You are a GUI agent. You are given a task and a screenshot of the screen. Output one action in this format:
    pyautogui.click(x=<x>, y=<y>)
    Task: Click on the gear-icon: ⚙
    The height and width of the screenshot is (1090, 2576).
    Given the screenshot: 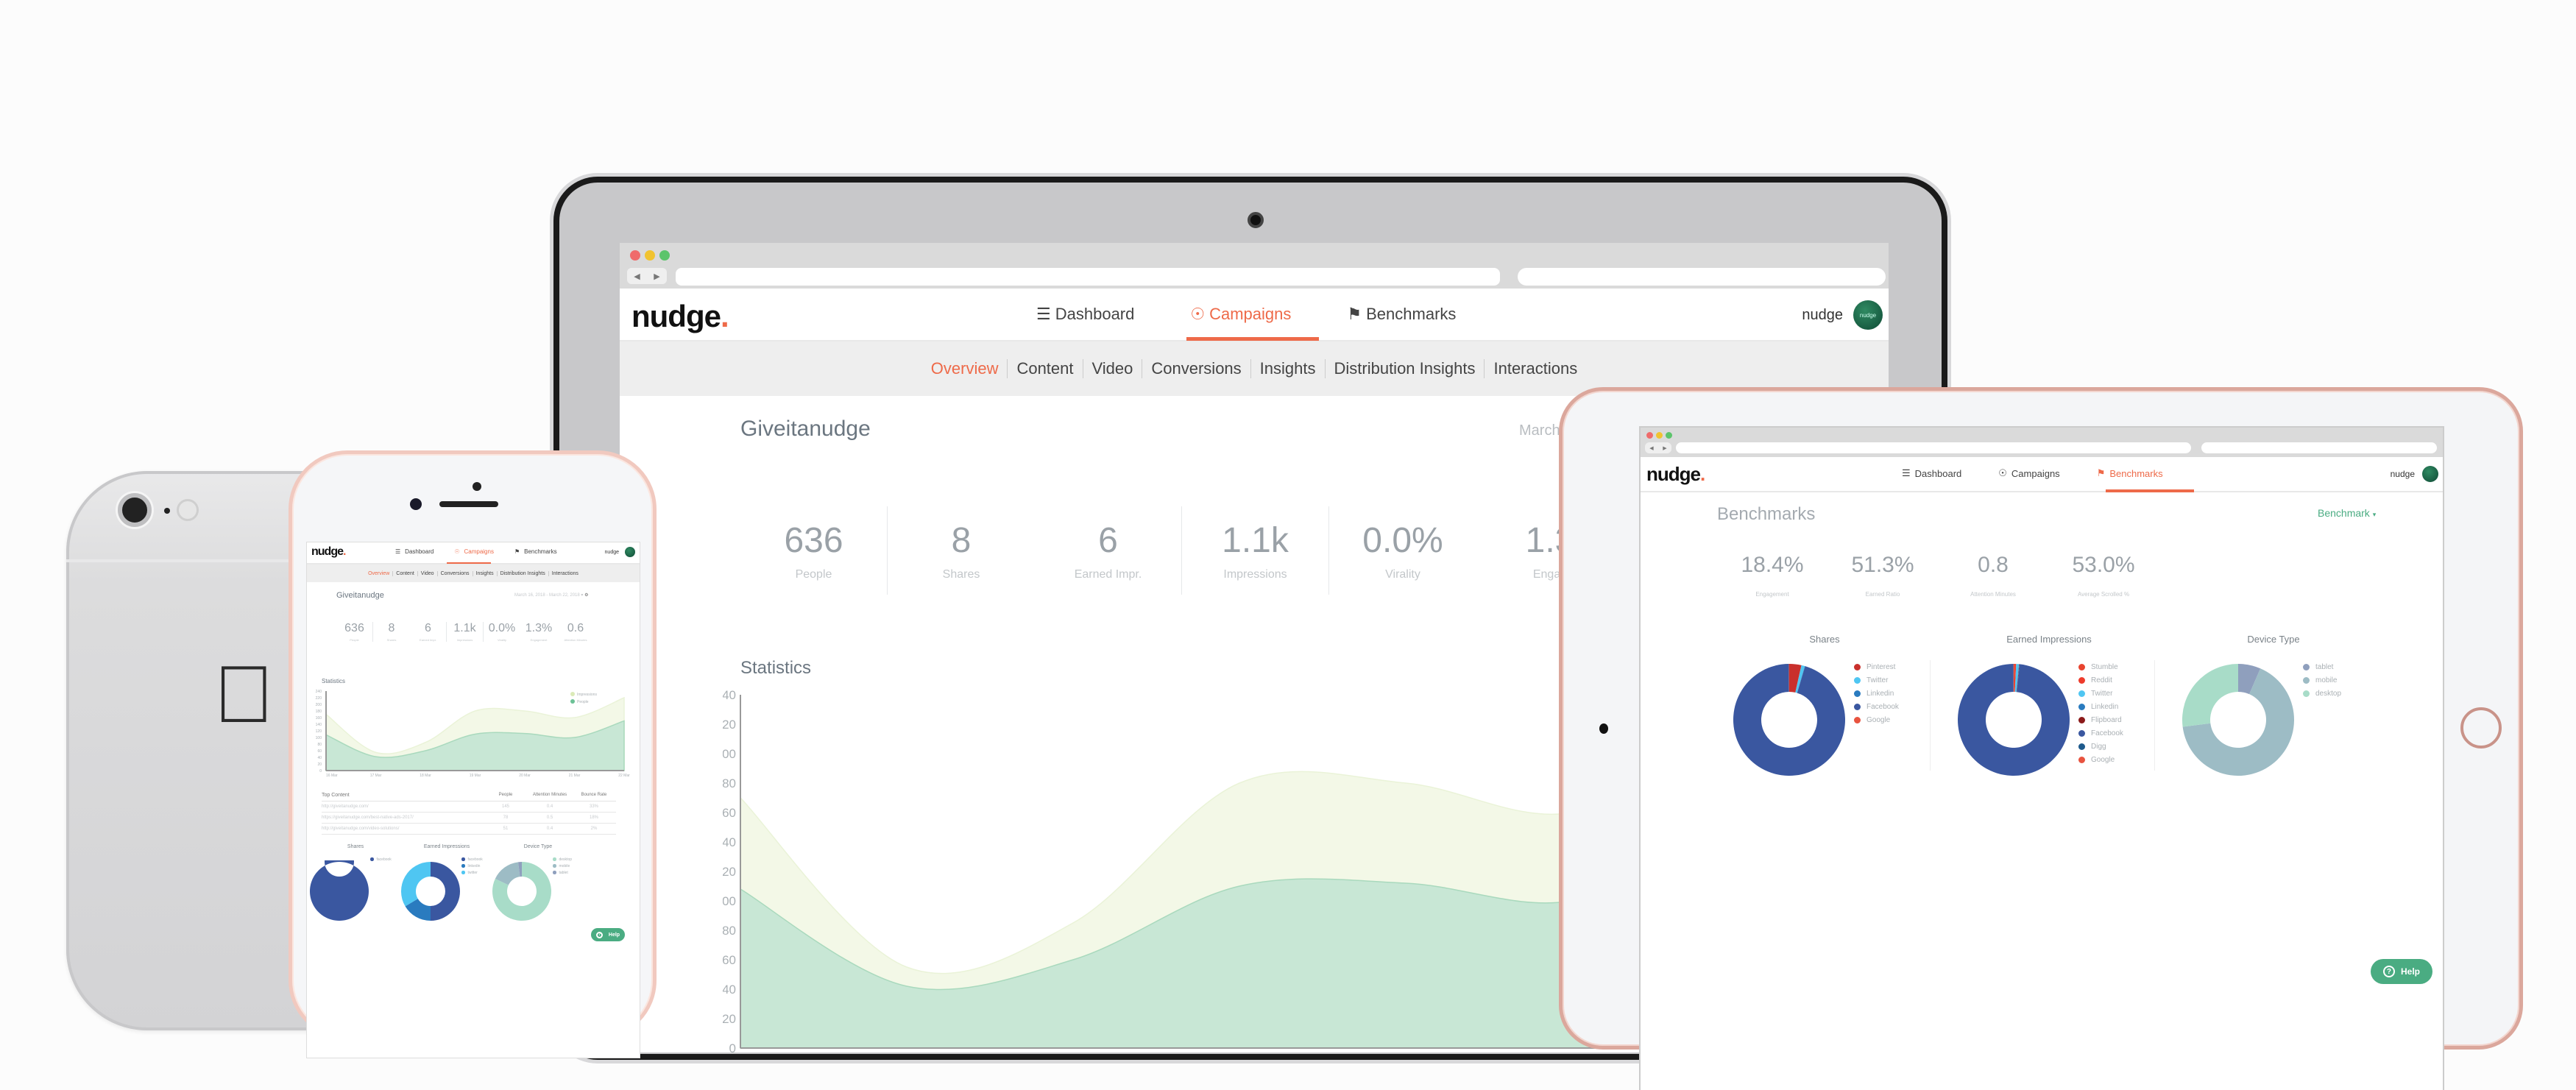 What is the action you would take?
    pyautogui.click(x=586, y=595)
    